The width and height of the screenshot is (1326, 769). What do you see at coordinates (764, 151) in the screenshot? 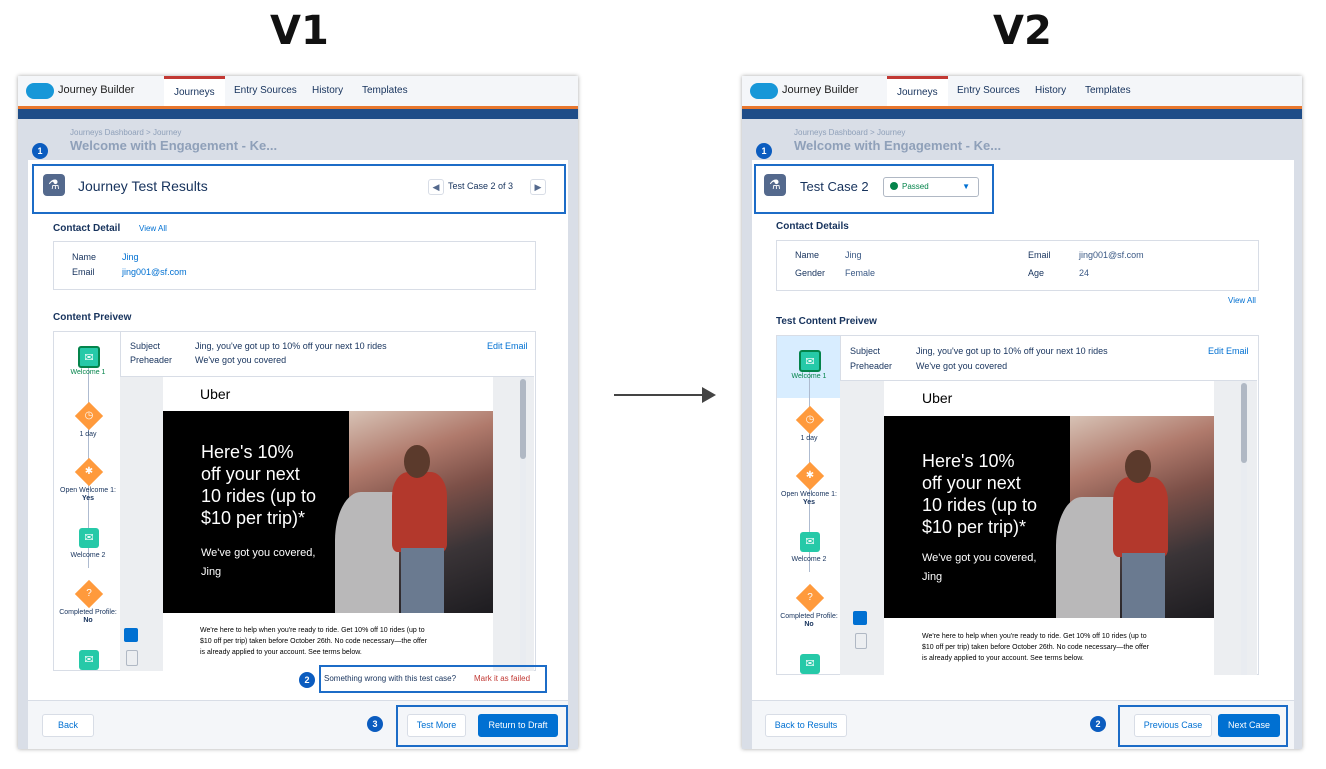
I see `annotation-marker: 1` at bounding box center [764, 151].